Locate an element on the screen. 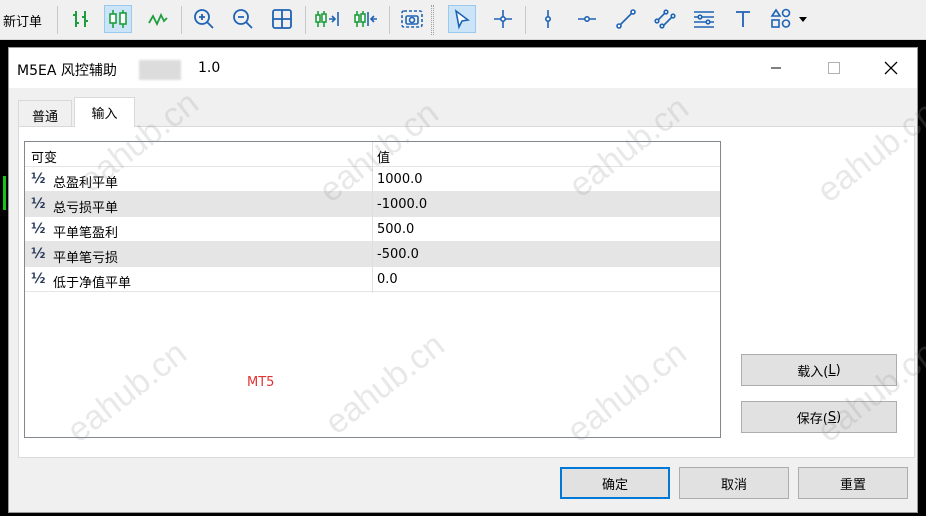 The width and height of the screenshot is (926, 516). dialog-titlebar: M5EA 风控辅助 1.0 is located at coordinates (463, 68).